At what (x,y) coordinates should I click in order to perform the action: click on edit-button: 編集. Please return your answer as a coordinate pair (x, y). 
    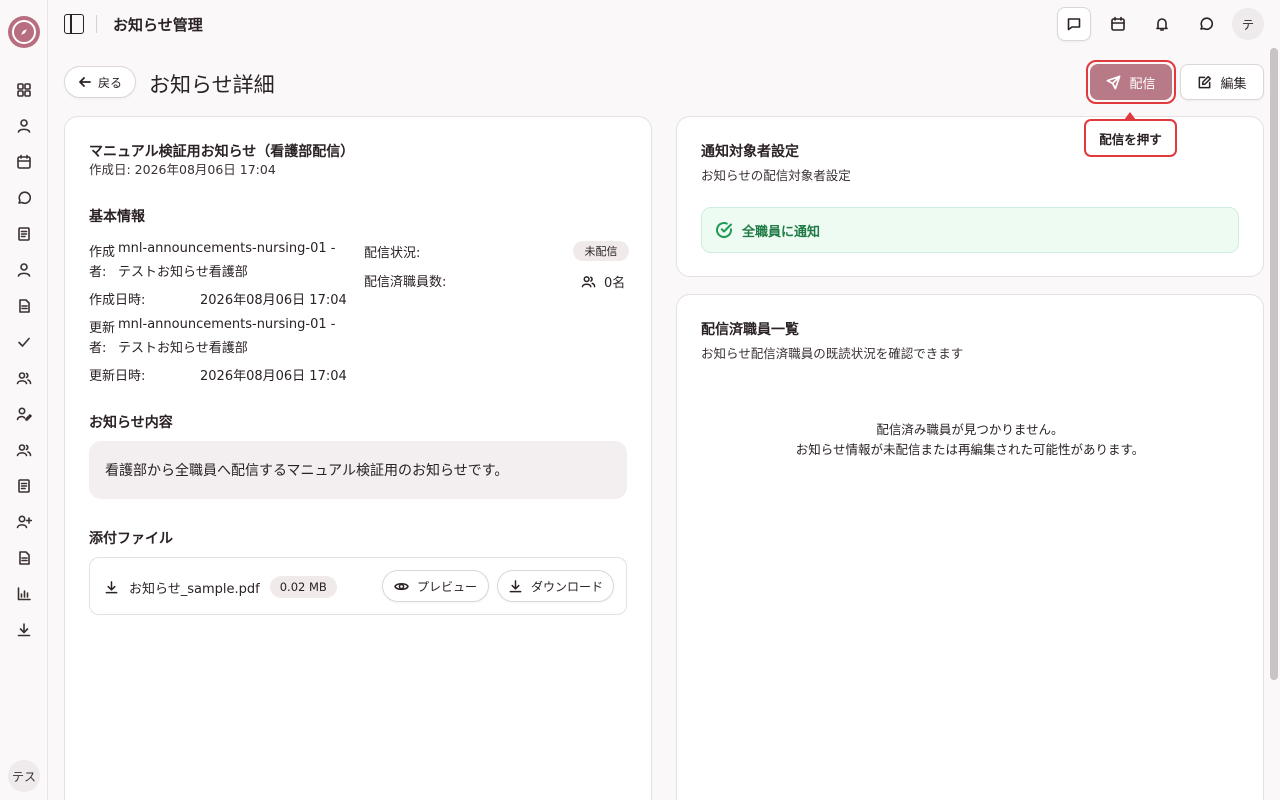
    Looking at the image, I should click on (1222, 82).